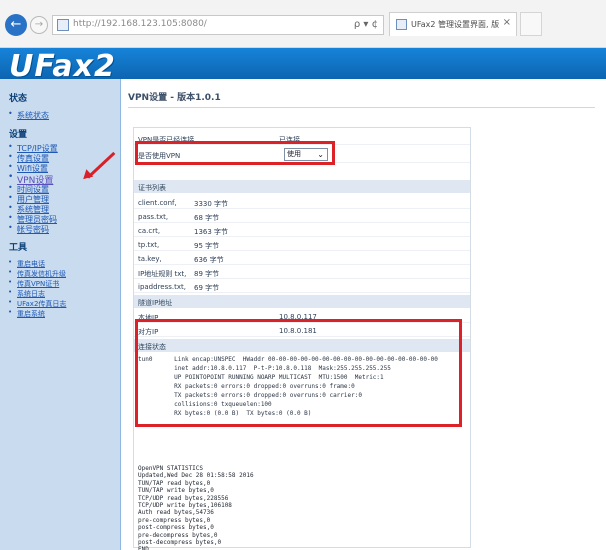 The height and width of the screenshot is (550, 606). I want to click on page-icon, so click(63, 25).